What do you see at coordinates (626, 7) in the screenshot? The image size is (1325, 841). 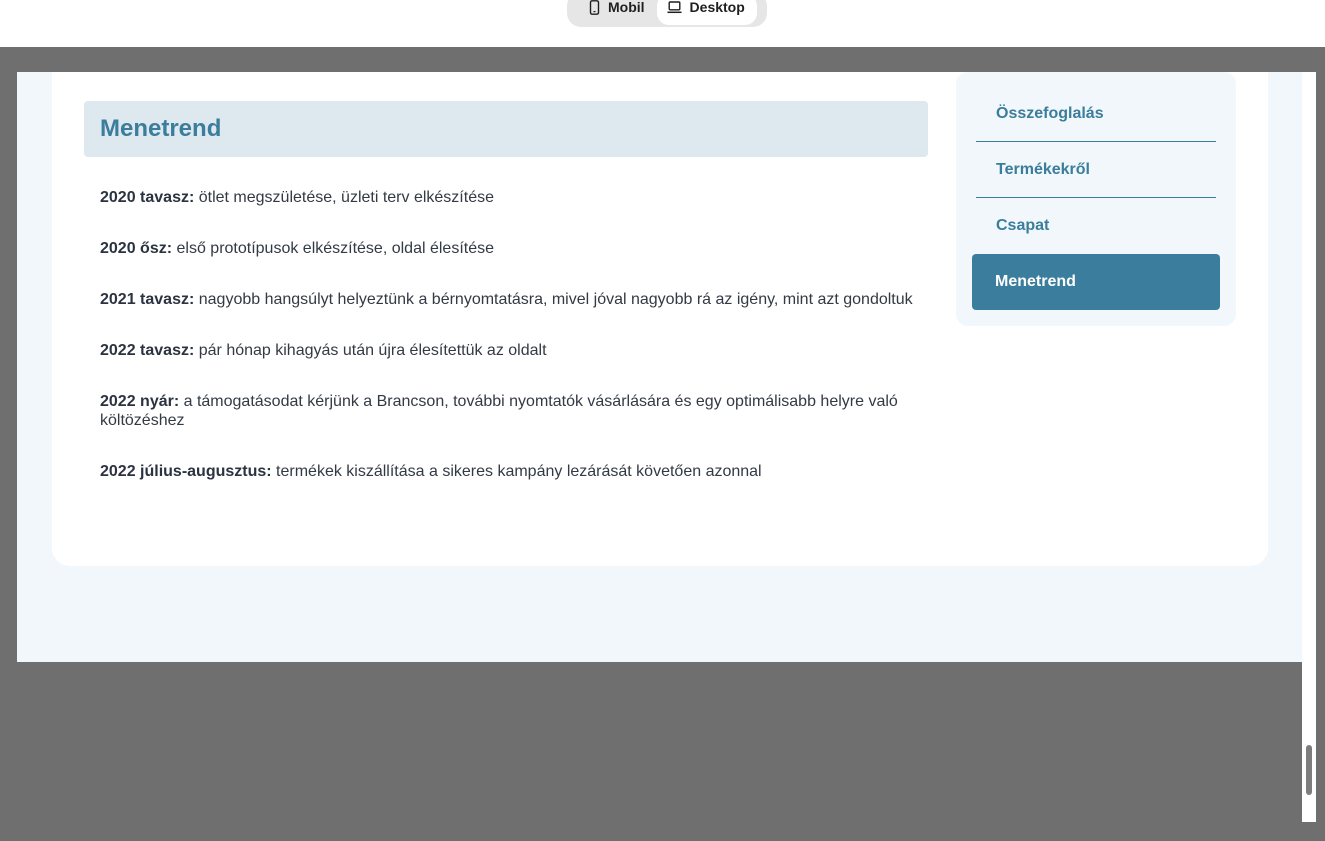 I see `mobile-view-label: Mobil` at bounding box center [626, 7].